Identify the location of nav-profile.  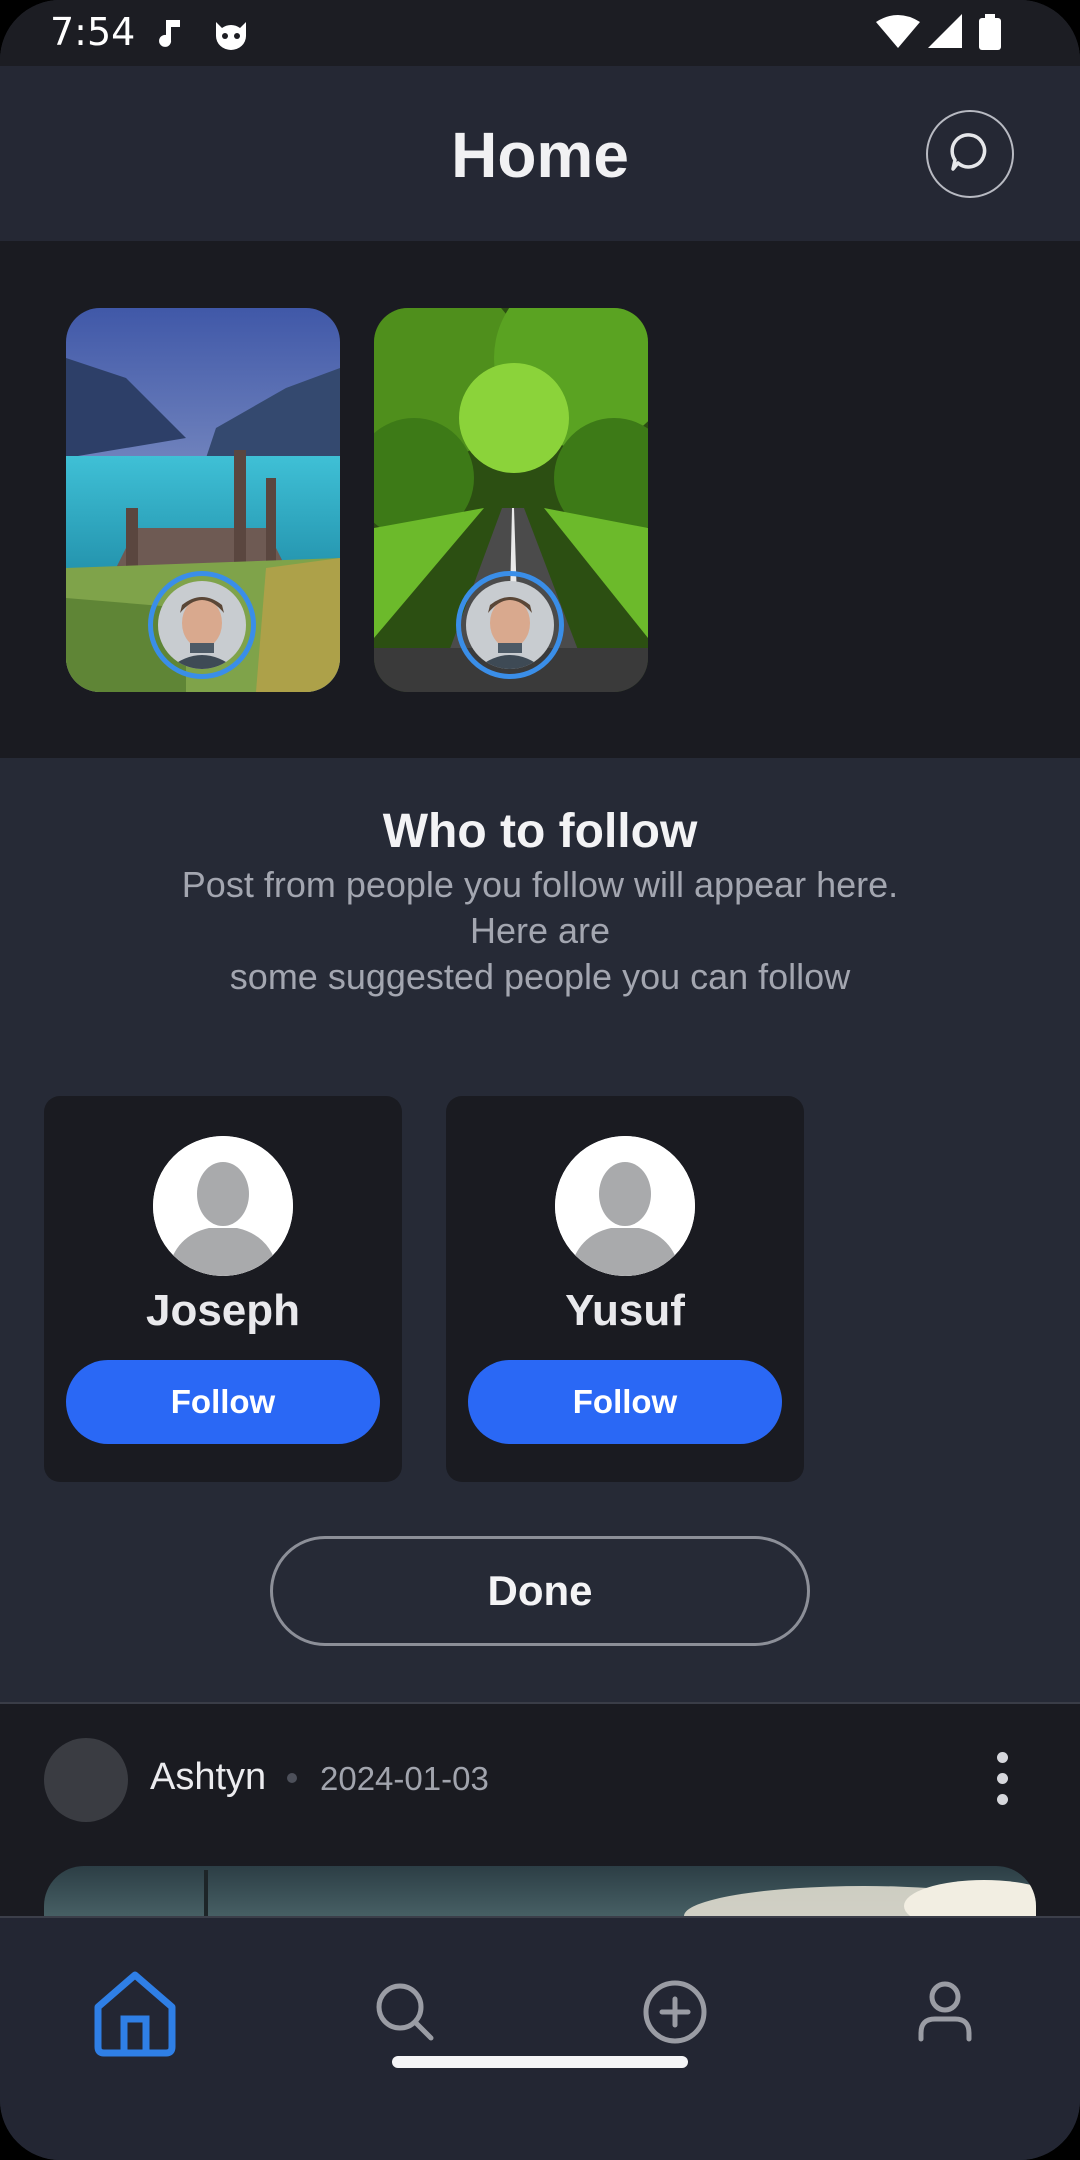
(945, 2012).